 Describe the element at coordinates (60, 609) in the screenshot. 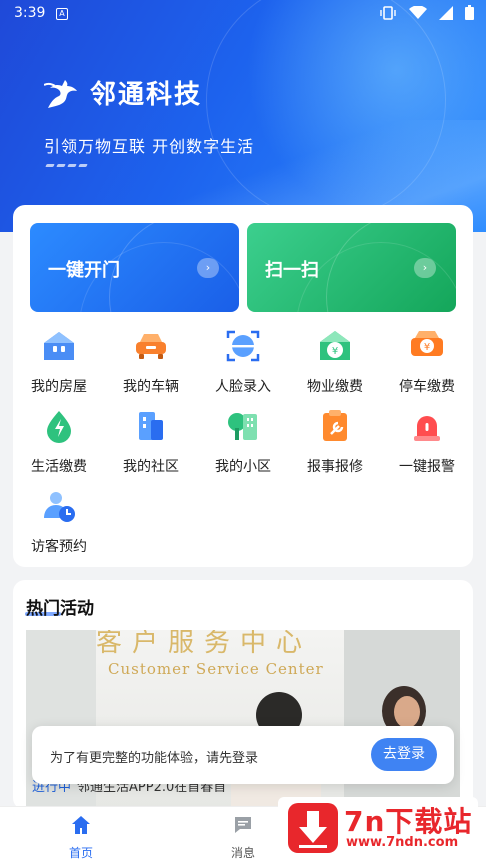

I see `hot-activities-title: 热门活动` at that location.